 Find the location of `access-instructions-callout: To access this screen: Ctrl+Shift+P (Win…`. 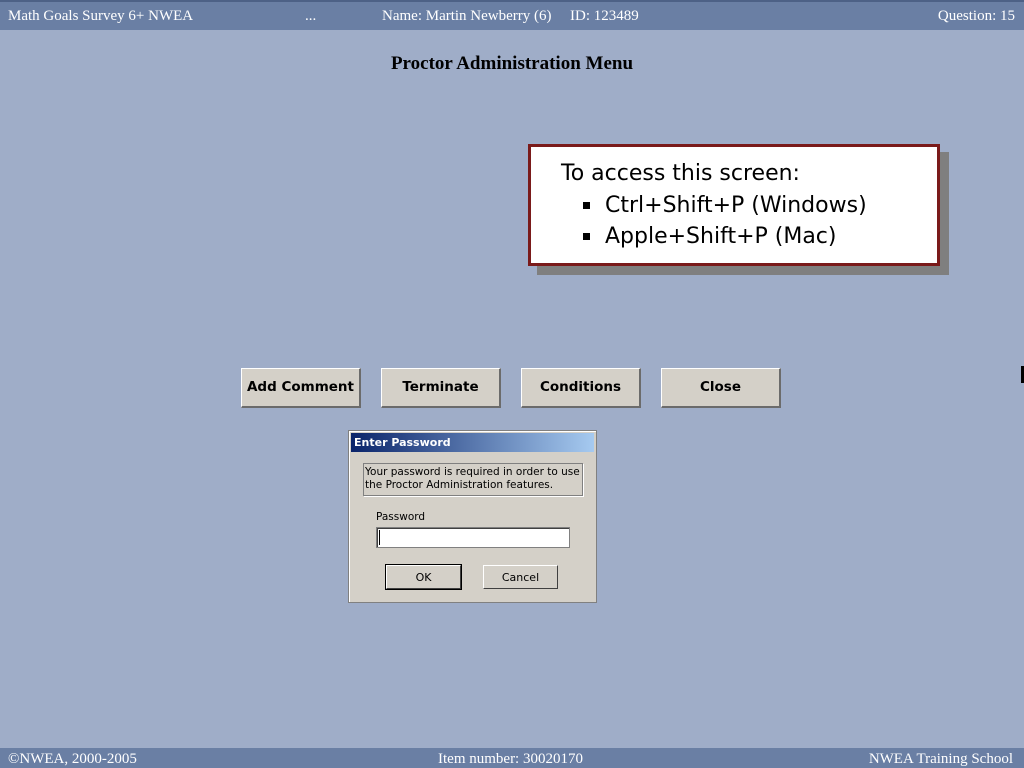

access-instructions-callout: To access this screen: Ctrl+Shift+P (Win… is located at coordinates (734, 205).